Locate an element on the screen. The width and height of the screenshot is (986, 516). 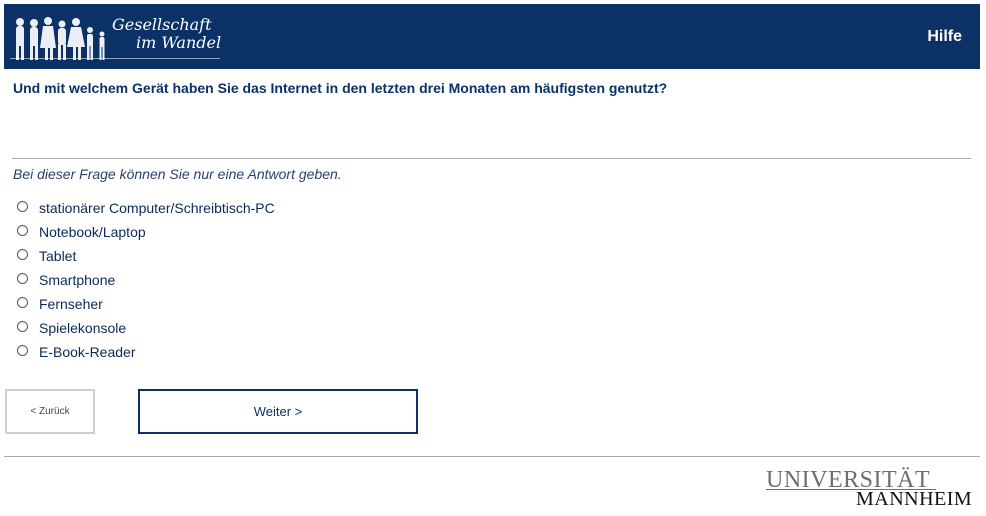
option-label: Notebook/Laptop is located at coordinates (92, 232).